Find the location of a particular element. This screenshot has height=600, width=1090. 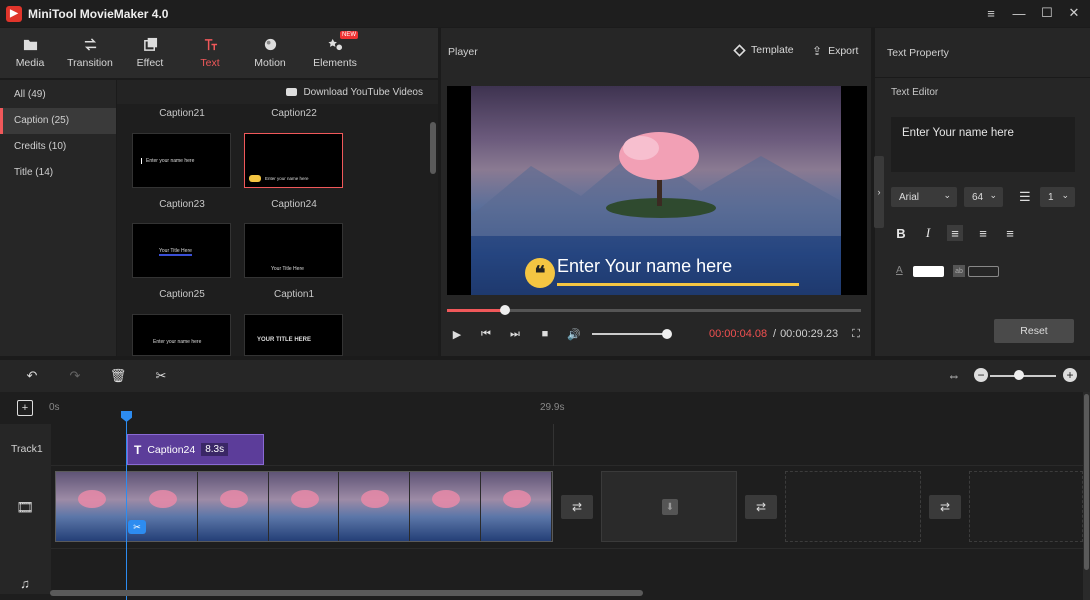

tab-elements: Elements NEW is located at coordinates (335, 53).